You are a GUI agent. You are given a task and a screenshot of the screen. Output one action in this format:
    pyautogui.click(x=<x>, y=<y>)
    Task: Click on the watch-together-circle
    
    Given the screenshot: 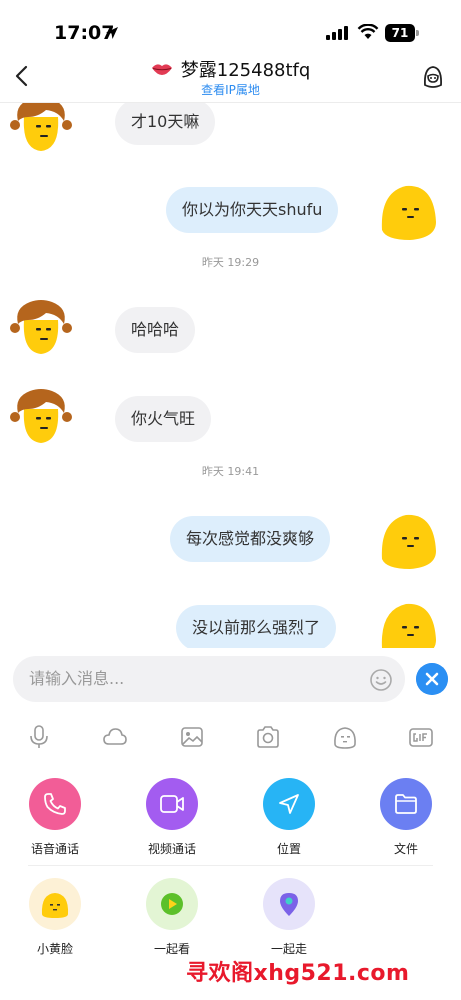 What is the action you would take?
    pyautogui.click(x=172, y=904)
    